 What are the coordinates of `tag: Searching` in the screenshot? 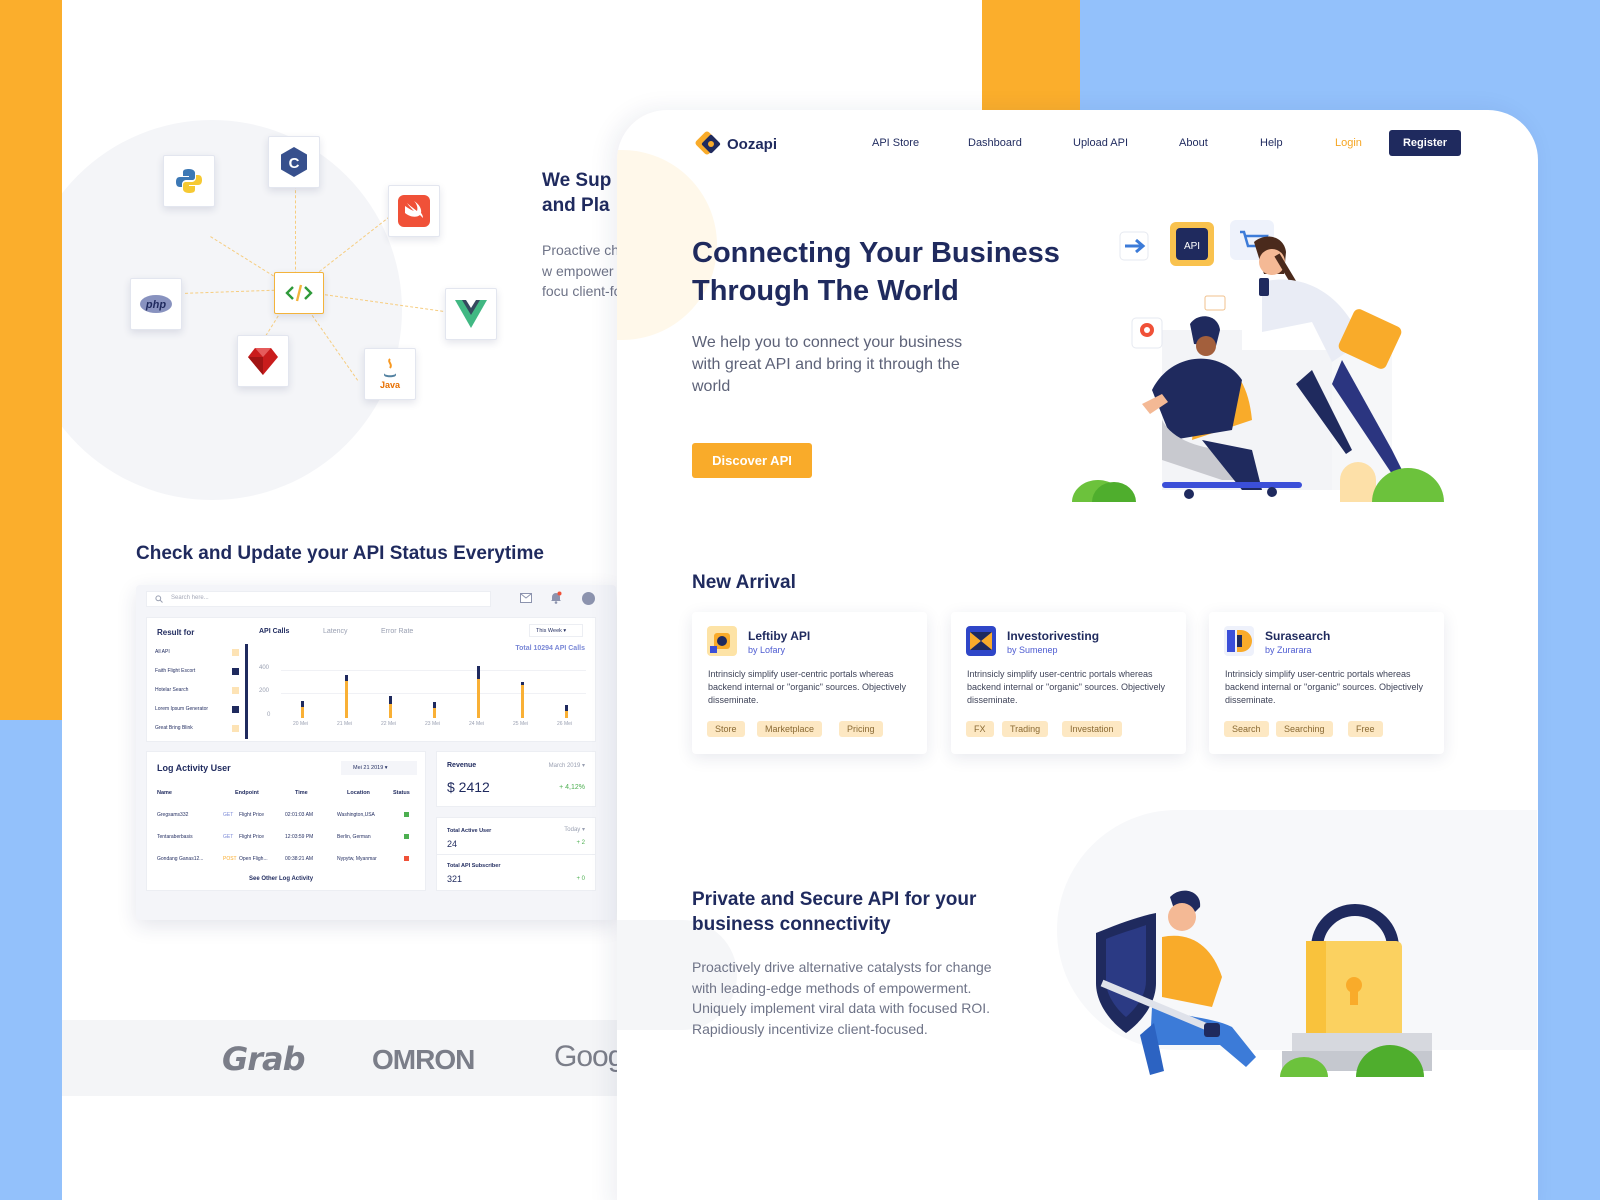 It's located at (1304, 729).